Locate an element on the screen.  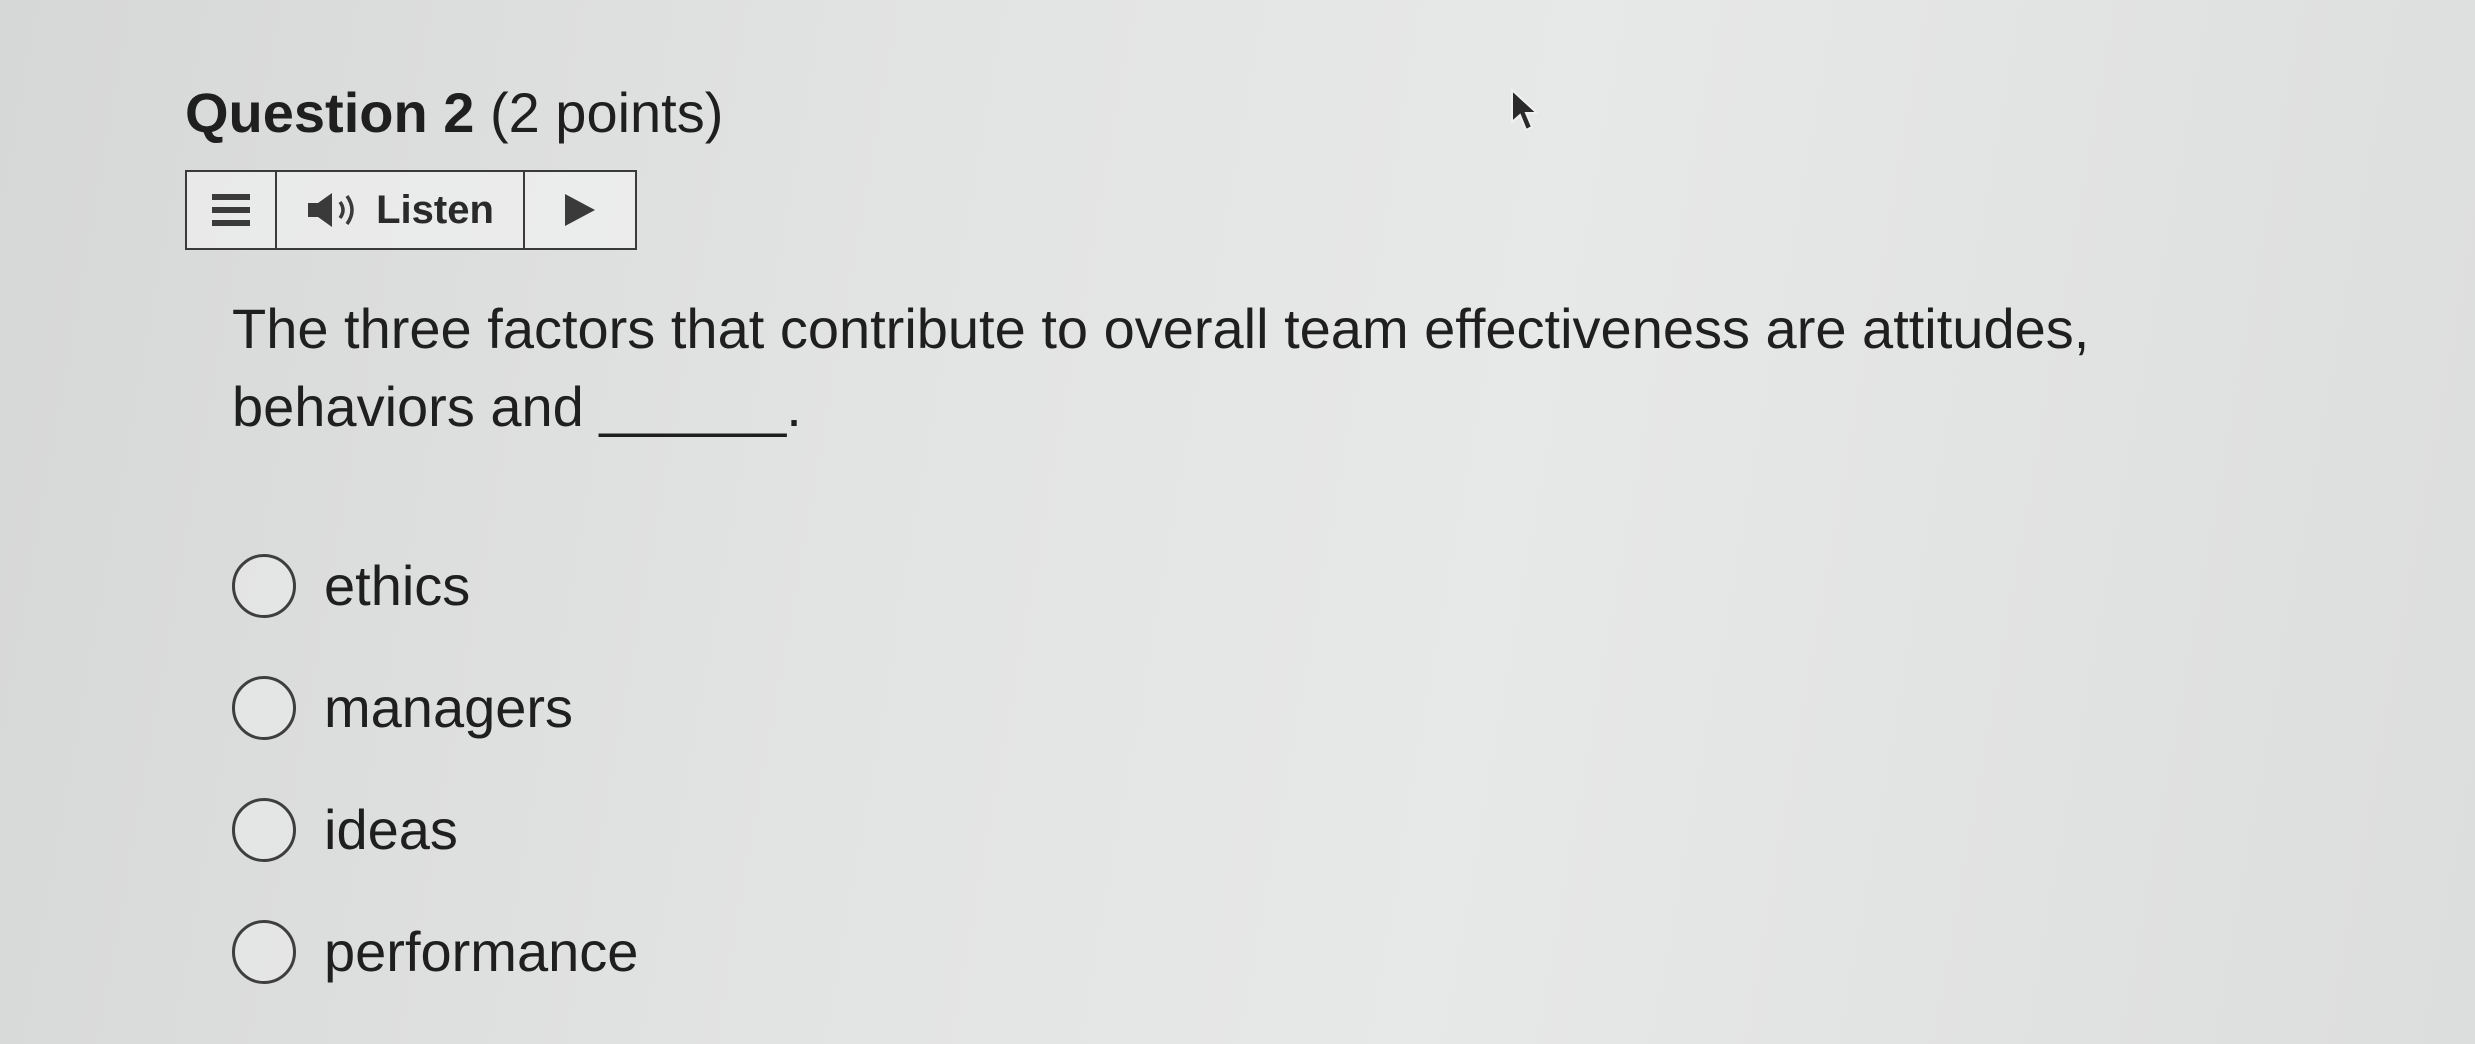
answer-label: ideas is located at coordinates (391, 829).